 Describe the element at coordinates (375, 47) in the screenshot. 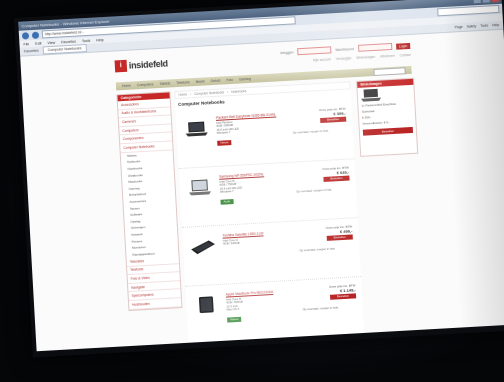

I see `password-input` at that location.